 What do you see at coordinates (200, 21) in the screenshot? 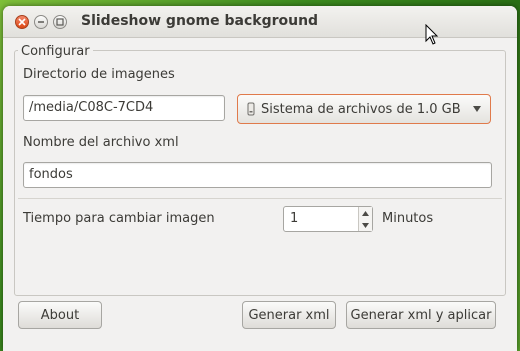
I see `window-title: Slideshow gnome background` at bounding box center [200, 21].